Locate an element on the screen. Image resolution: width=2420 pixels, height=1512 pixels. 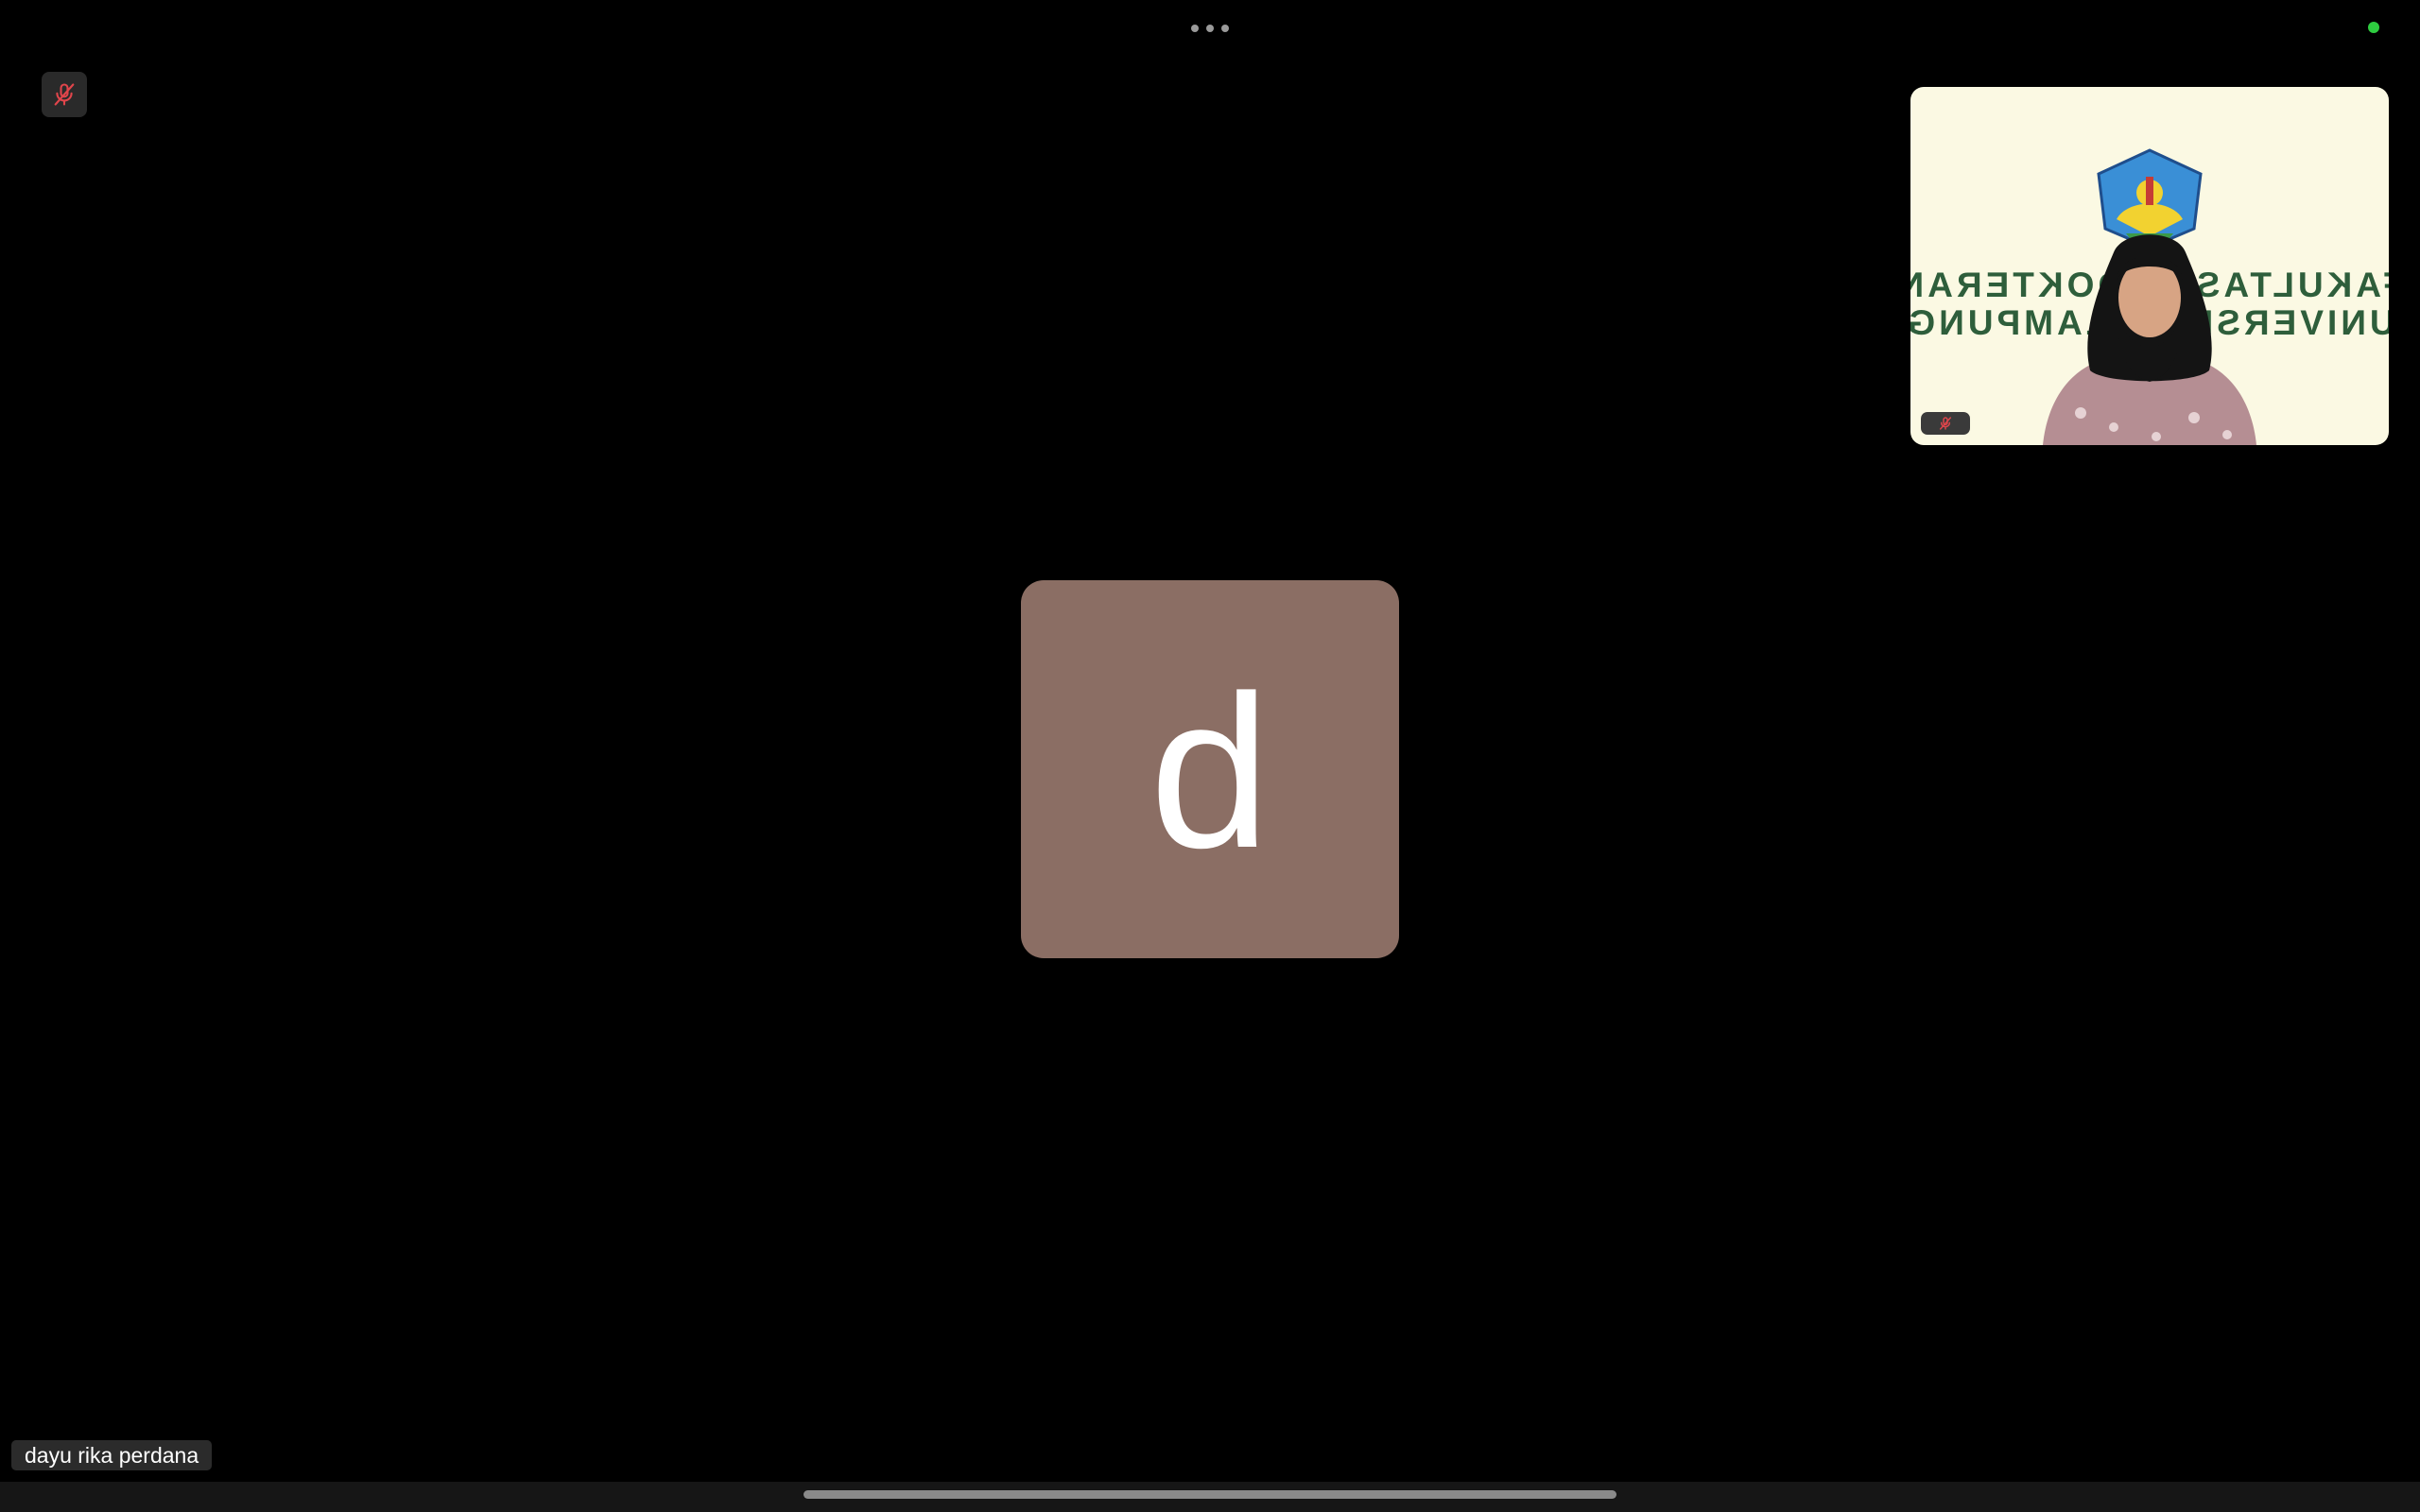
participant-video-thumbnail: FAKULTAS KEDOKTERAN UNIVERSITAS LAMPUNG is located at coordinates (2149, 266).